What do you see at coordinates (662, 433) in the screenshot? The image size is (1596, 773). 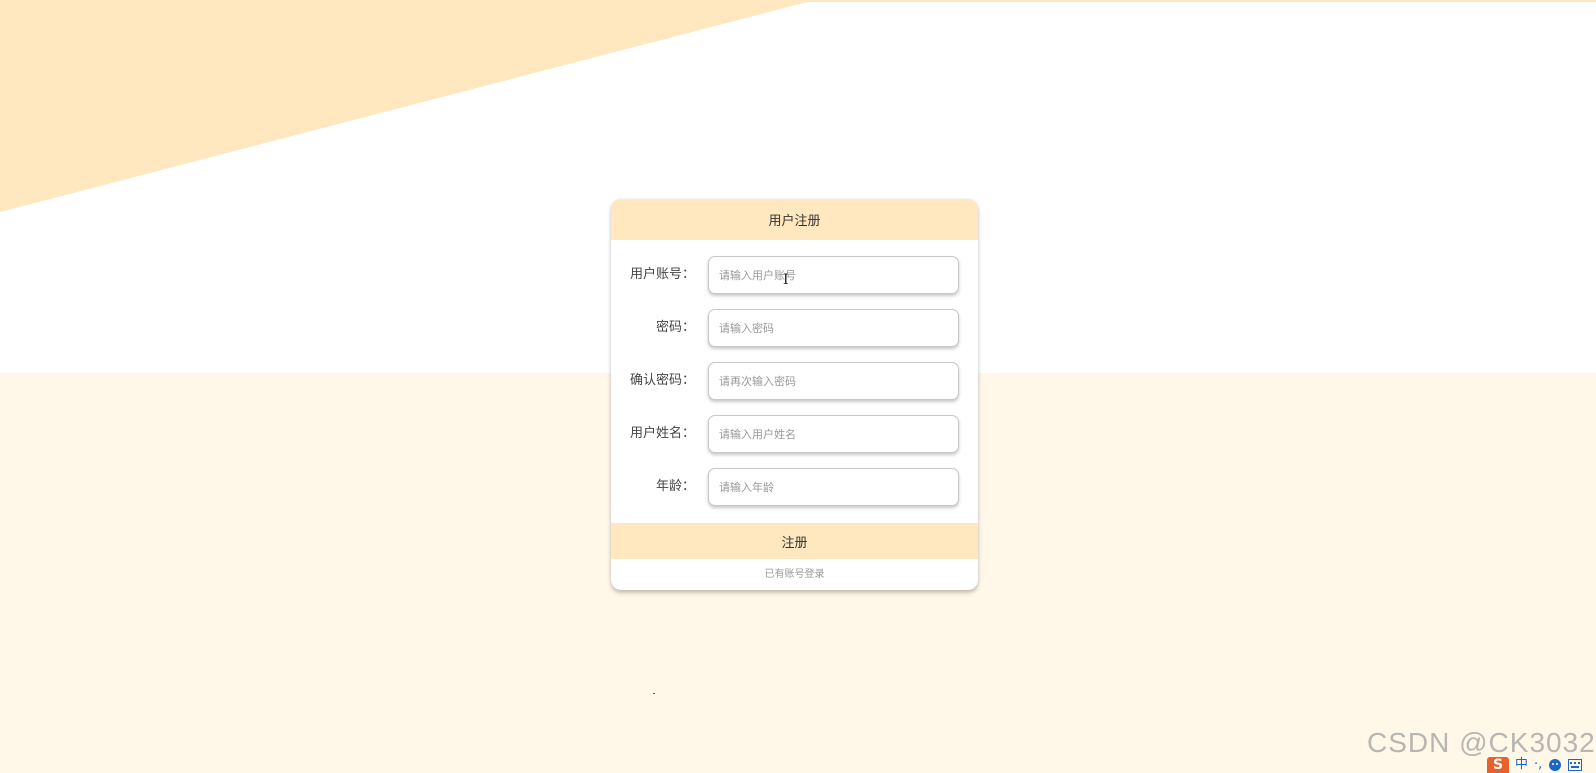 I see `username-label: 用户姓名：` at bounding box center [662, 433].